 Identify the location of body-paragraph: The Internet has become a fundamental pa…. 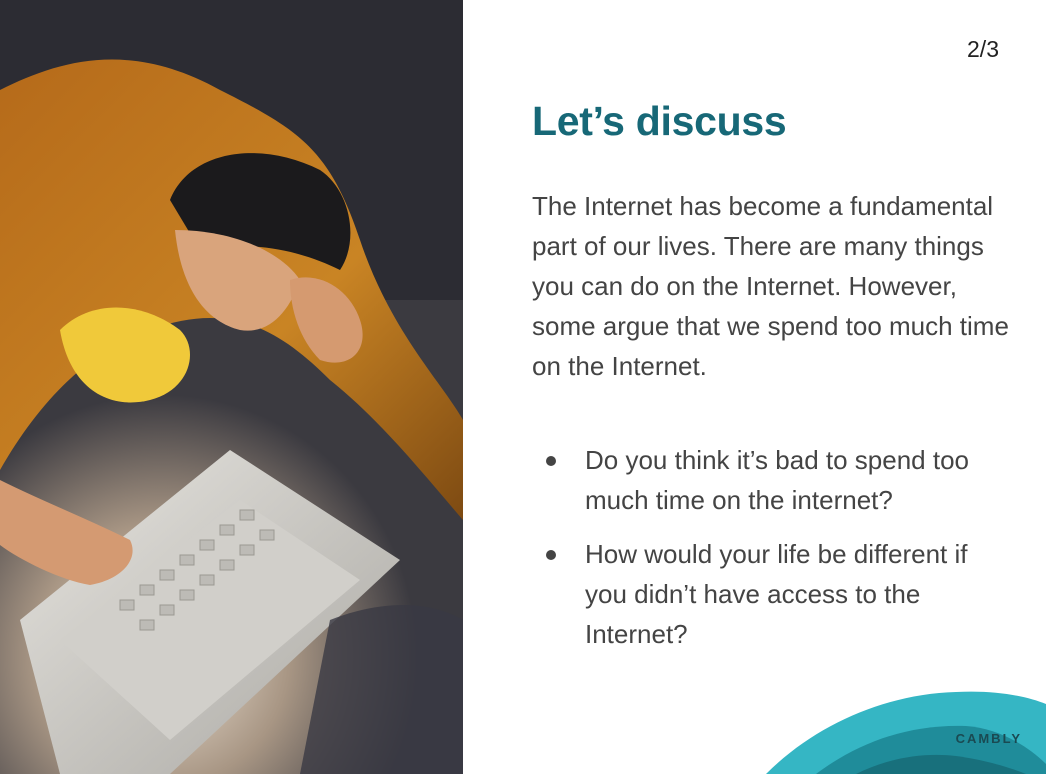
(770, 286).